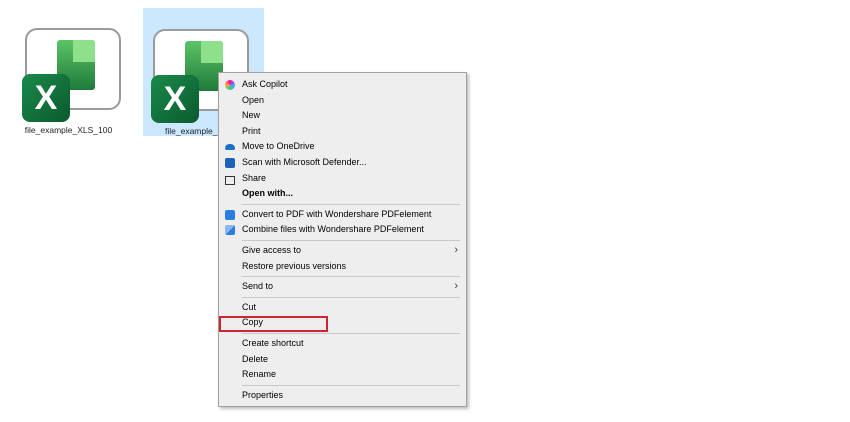  I want to click on defender-icon, so click(230, 162).